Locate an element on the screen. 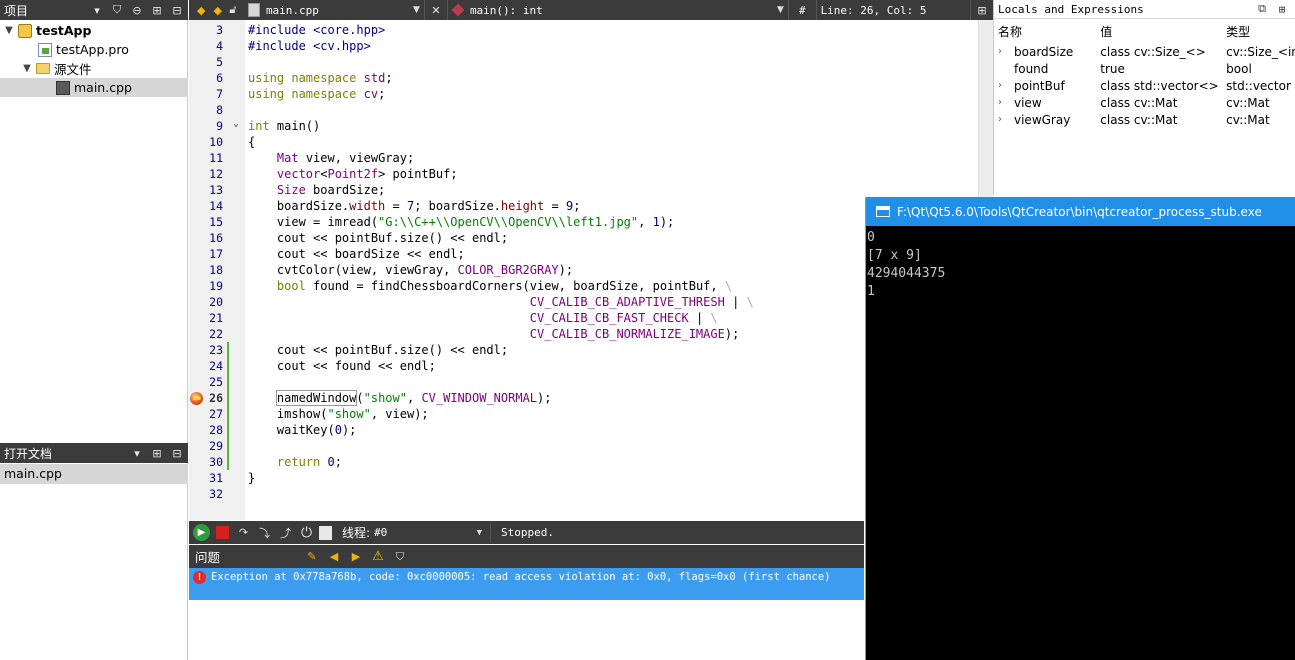  line-number: 27 is located at coordinates (217, 414).